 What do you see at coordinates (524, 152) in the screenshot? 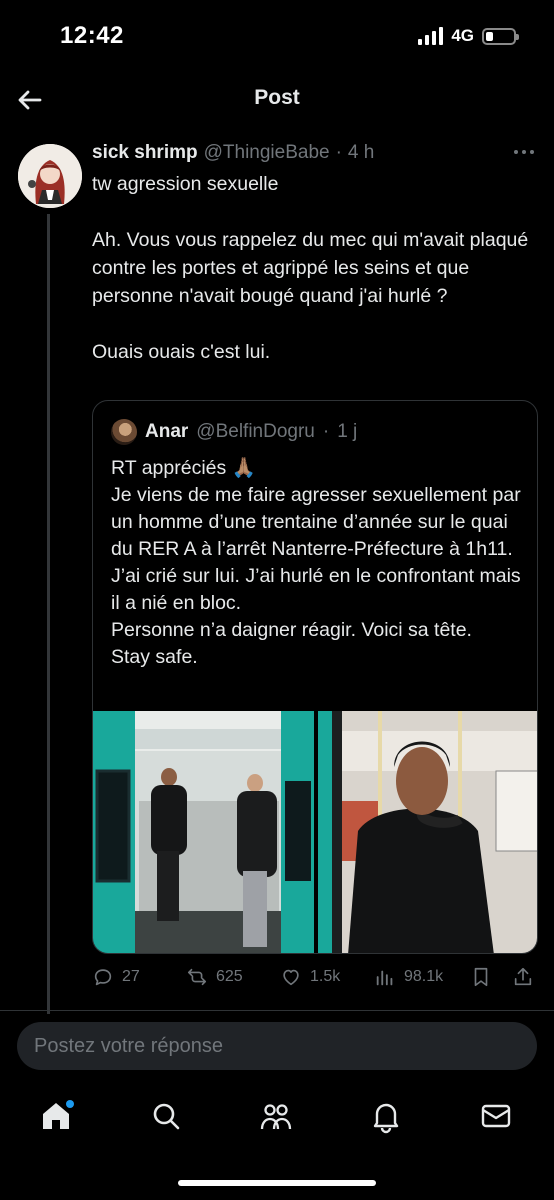
I see `more-options-button` at bounding box center [524, 152].